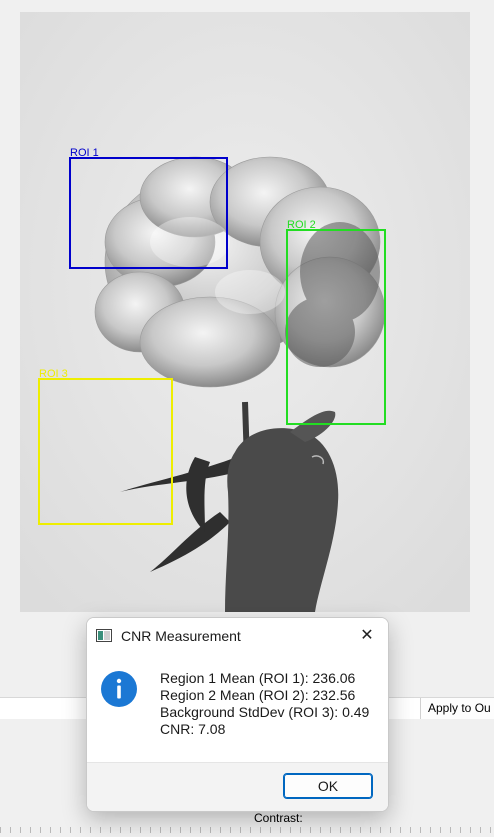 The width and height of the screenshot is (494, 837). Describe the element at coordinates (457, 708) in the screenshot. I see `apply-to-output-button: Apply to Ou` at that location.